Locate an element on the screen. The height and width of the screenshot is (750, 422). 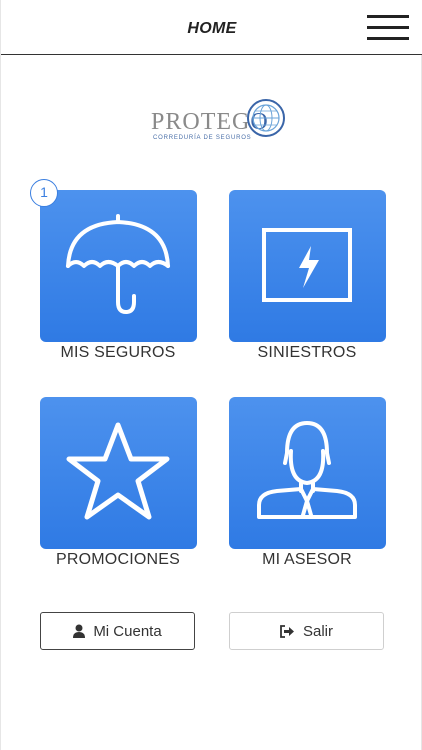
top-bar: HOME is located at coordinates (211, 27).